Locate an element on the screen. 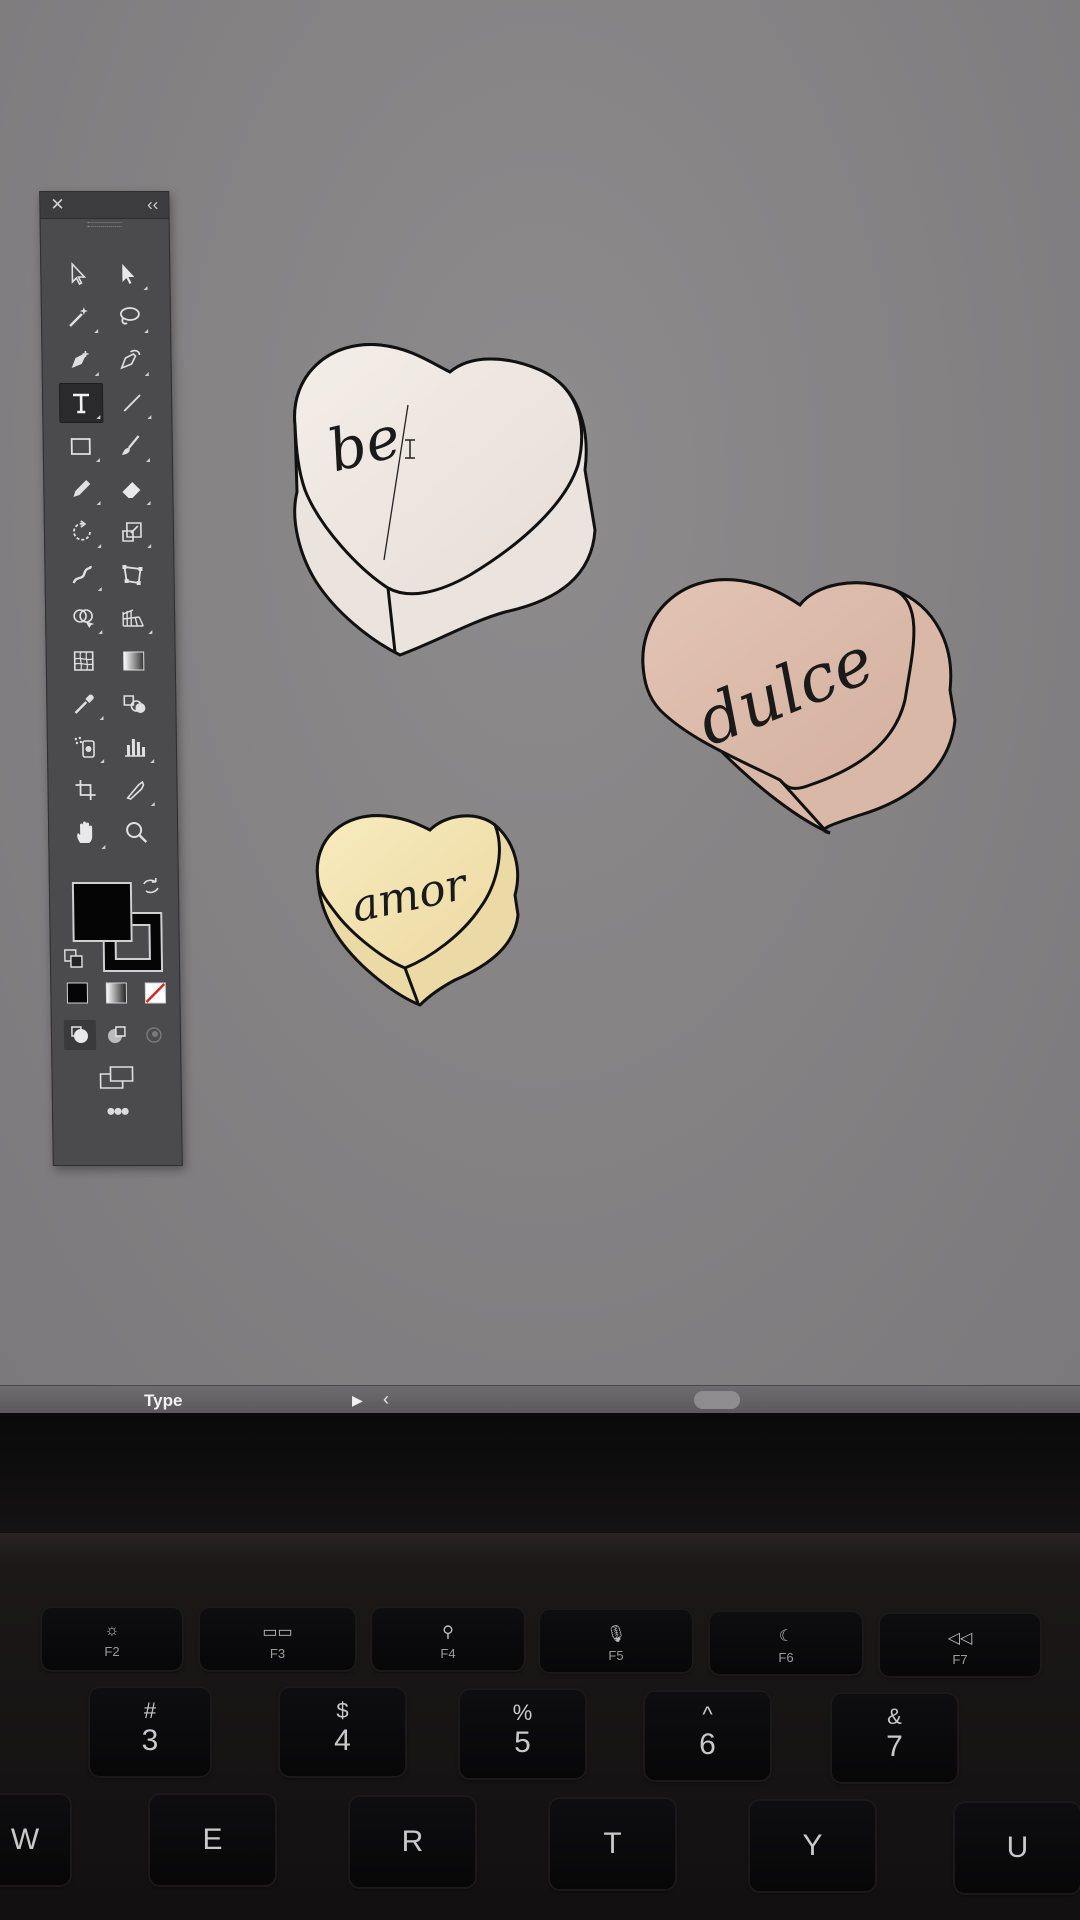 The width and height of the screenshot is (1080, 1920). f4-key: ⚲ F4 is located at coordinates (448, 1639).